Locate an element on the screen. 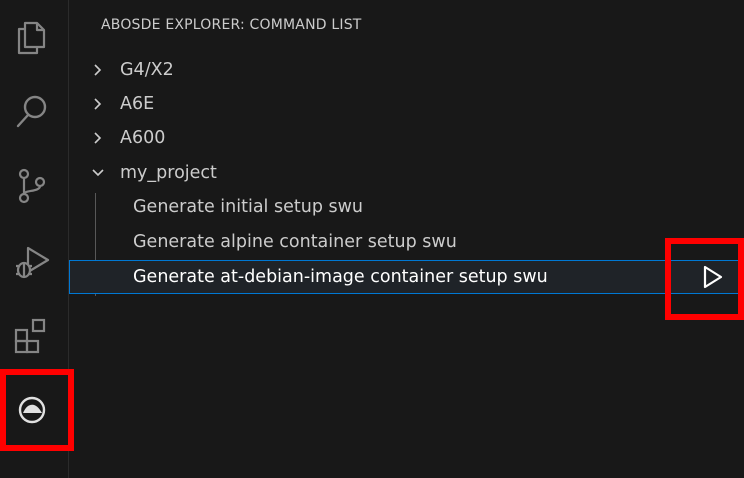 This screenshot has width=744, height=478. command-item: Generate alpine container setup swu is located at coordinates (406, 242).